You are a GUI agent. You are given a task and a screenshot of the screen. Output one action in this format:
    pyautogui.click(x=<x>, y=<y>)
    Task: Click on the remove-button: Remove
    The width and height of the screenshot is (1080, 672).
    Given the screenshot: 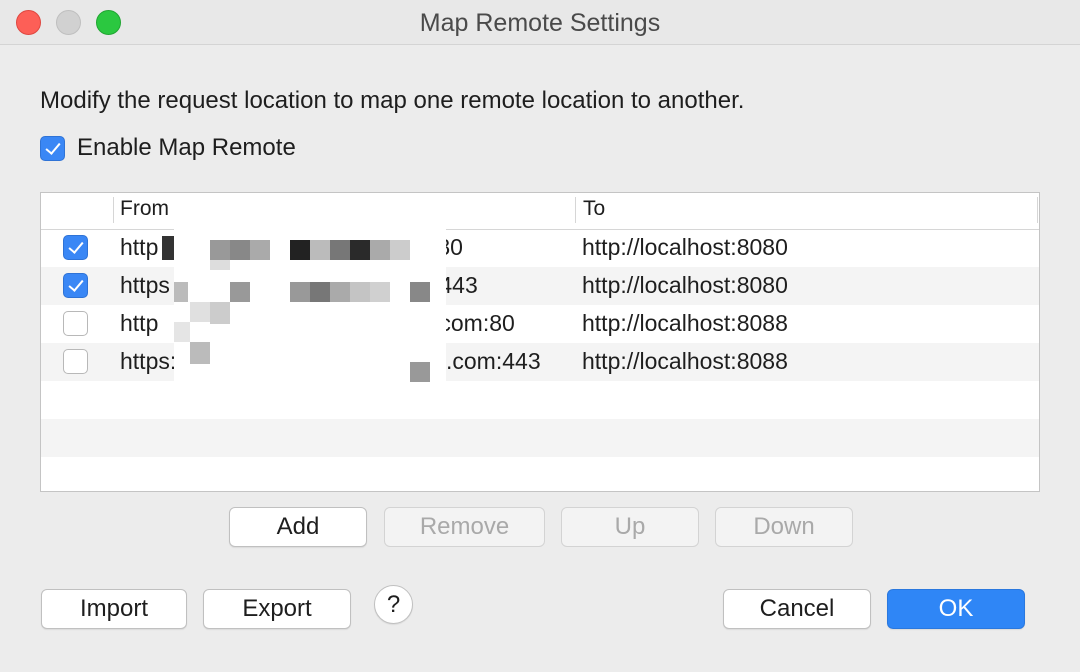 What is the action you would take?
    pyautogui.click(x=464, y=527)
    